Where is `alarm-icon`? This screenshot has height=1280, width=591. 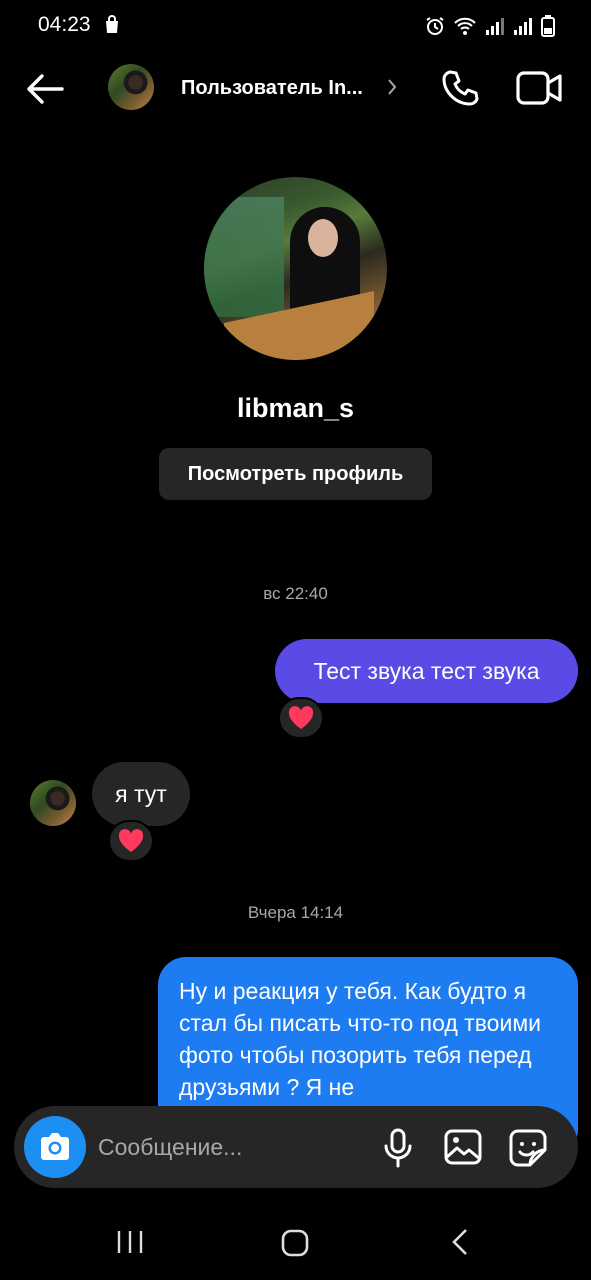 alarm-icon is located at coordinates (435, 28).